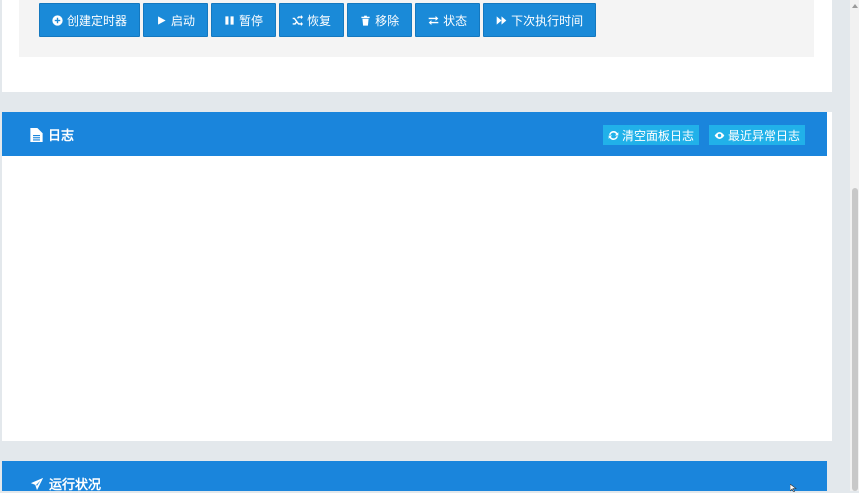  Describe the element at coordinates (855, 6) in the screenshot. I see `scroll-up-arrow-icon` at that location.